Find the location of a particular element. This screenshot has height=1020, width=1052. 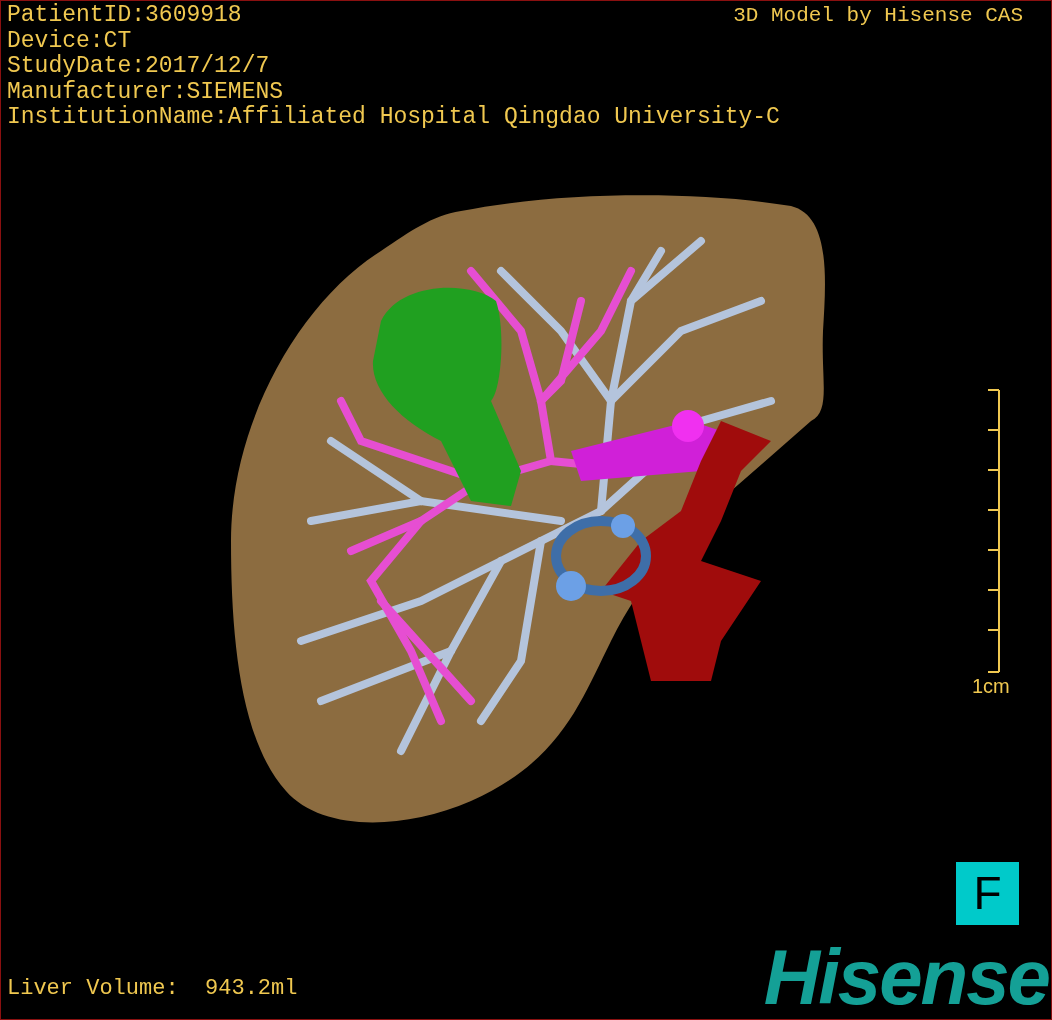

patient-info-line: StudyDate:2017/12/7 is located at coordinates (138, 67).